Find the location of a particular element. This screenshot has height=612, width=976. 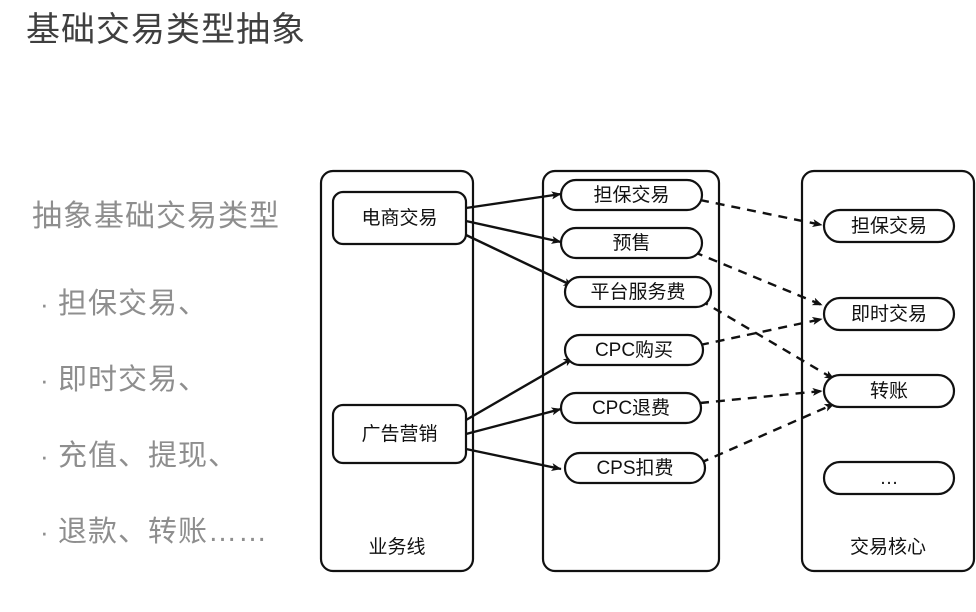

list-item: · 担保交易、 is located at coordinates (156, 304).